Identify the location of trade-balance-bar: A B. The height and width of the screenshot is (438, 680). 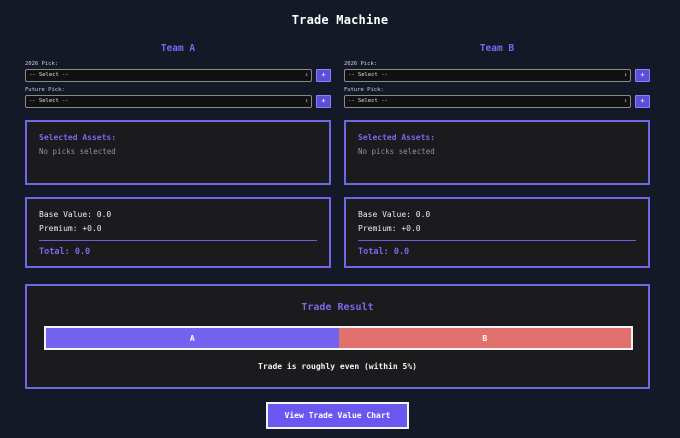
(338, 338).